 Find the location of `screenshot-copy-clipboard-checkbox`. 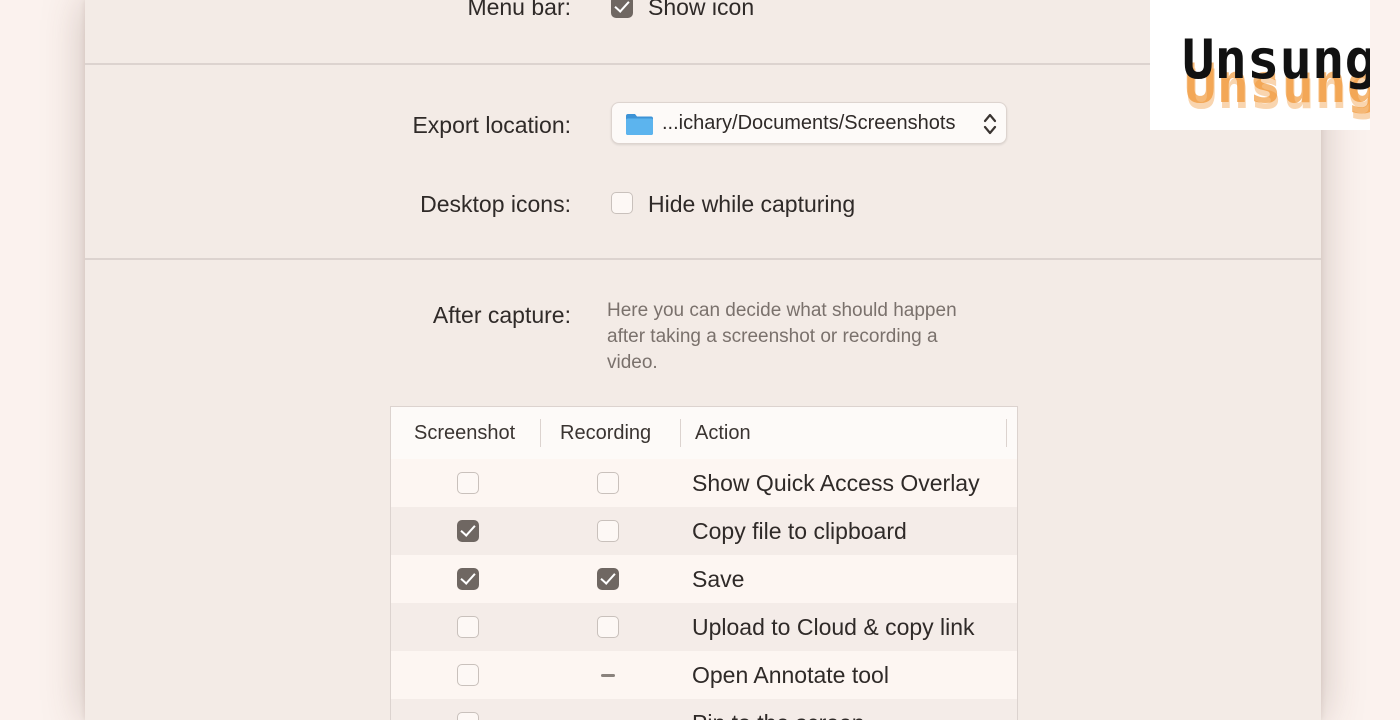

screenshot-copy-clipboard-checkbox is located at coordinates (468, 531).